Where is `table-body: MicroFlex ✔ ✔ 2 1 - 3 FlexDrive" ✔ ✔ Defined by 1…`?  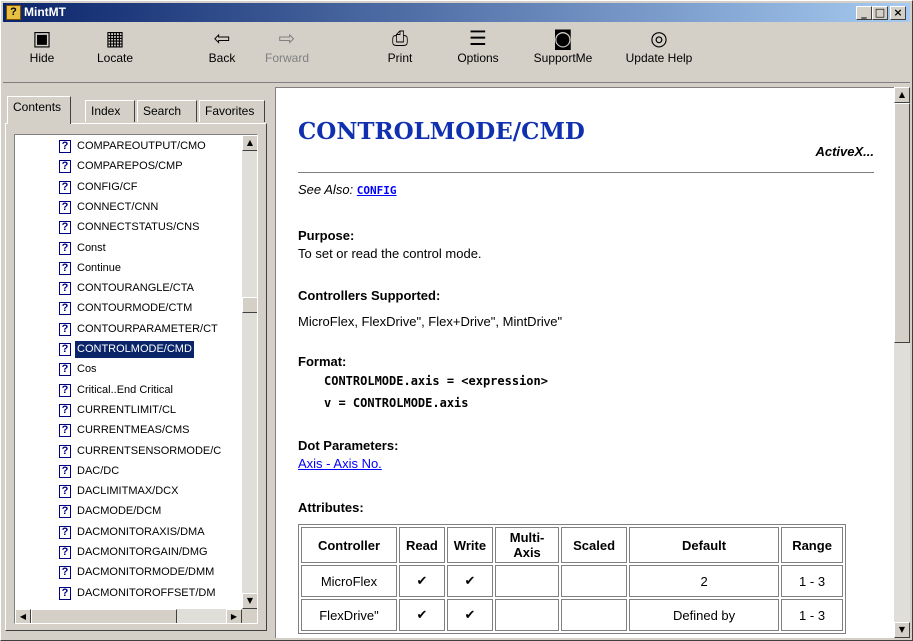 table-body: MicroFlex ✔ ✔ 2 1 - 3 FlexDrive" ✔ ✔ Defined by 1… is located at coordinates (572, 598).